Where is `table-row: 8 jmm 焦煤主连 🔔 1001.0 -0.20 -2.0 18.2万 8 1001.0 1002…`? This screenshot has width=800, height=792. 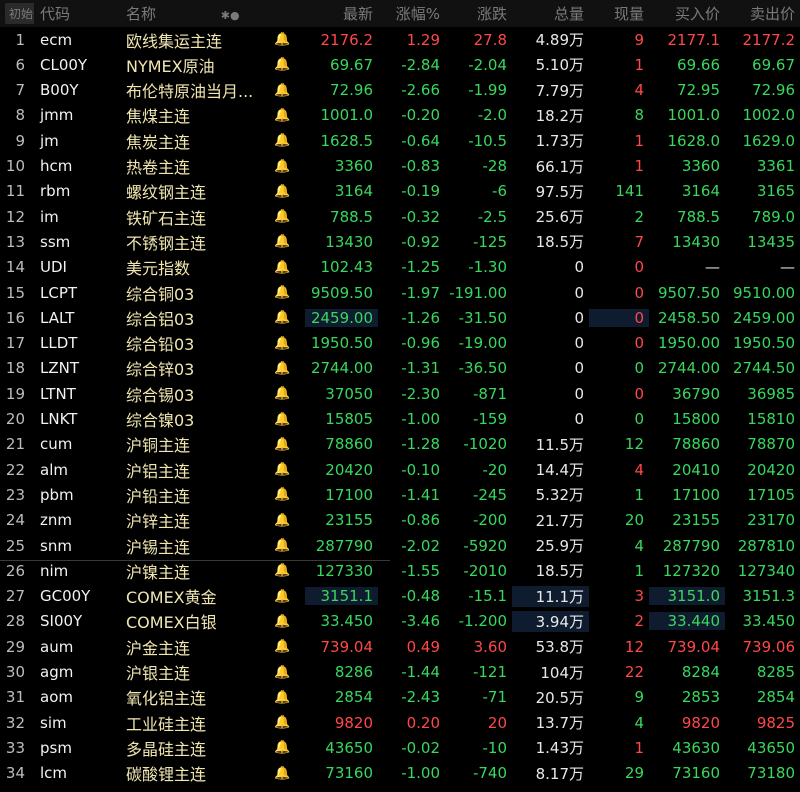
table-row: 8 jmm 焦煤主连 🔔 1001.0 -0.20 -2.0 18.2万 8 1001.0 1002… is located at coordinates (400, 115).